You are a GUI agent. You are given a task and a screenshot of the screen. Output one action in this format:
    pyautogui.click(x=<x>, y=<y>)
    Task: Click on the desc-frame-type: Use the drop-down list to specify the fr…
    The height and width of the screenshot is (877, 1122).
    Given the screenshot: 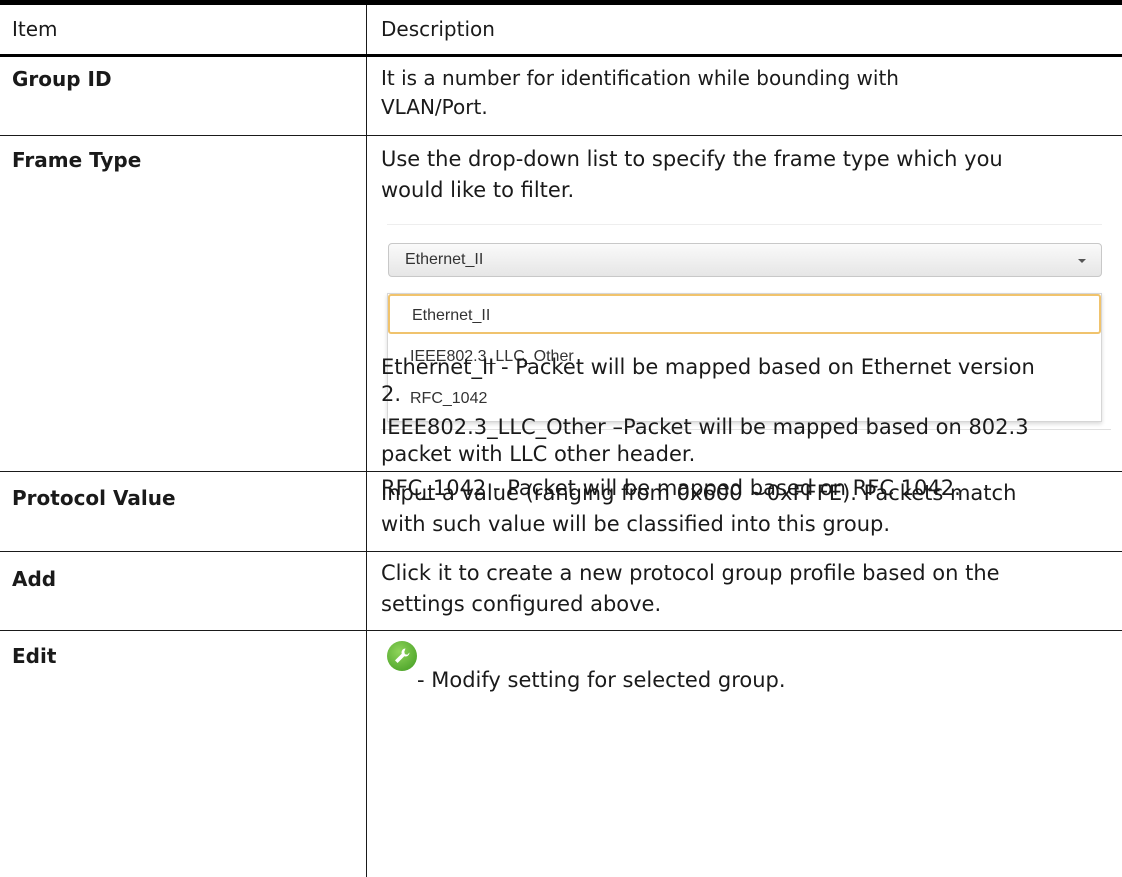 What is the action you would take?
    pyautogui.click(x=743, y=175)
    